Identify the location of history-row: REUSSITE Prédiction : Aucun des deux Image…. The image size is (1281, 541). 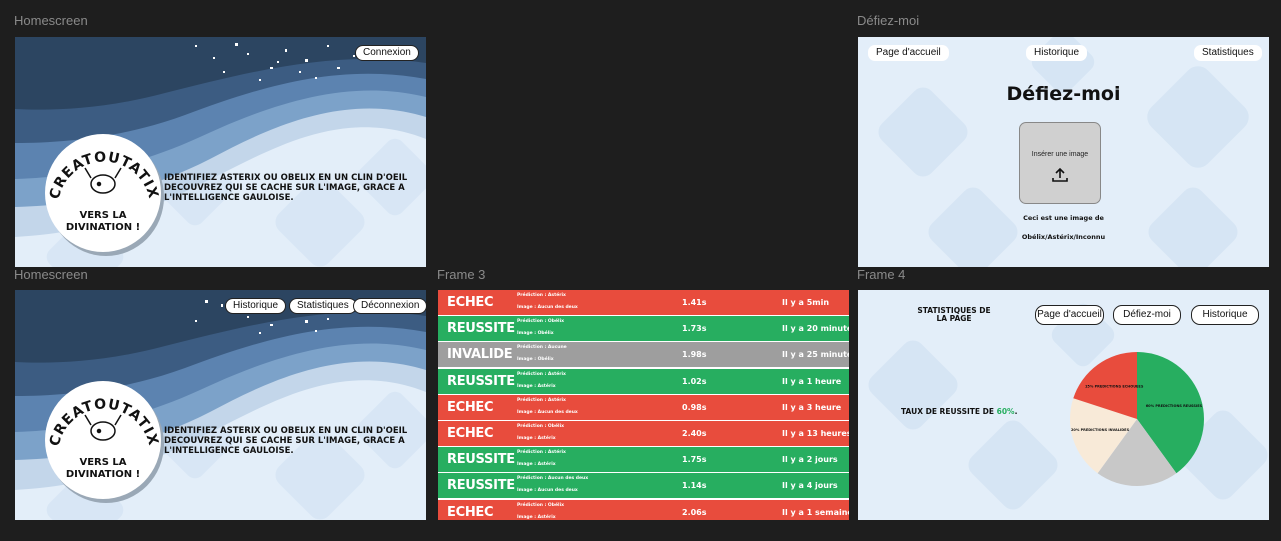
(643, 486).